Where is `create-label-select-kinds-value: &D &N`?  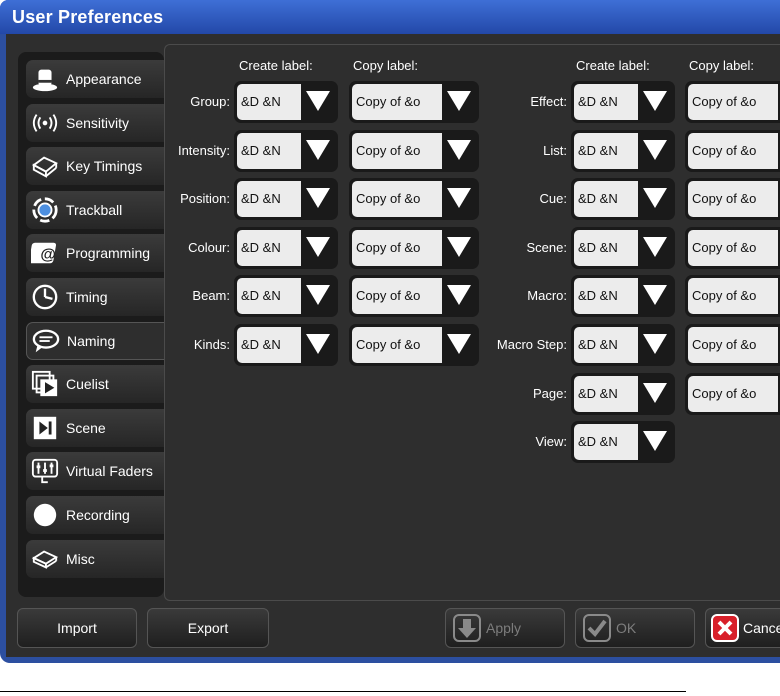
create-label-select-kinds-value: &D &N is located at coordinates (269, 345).